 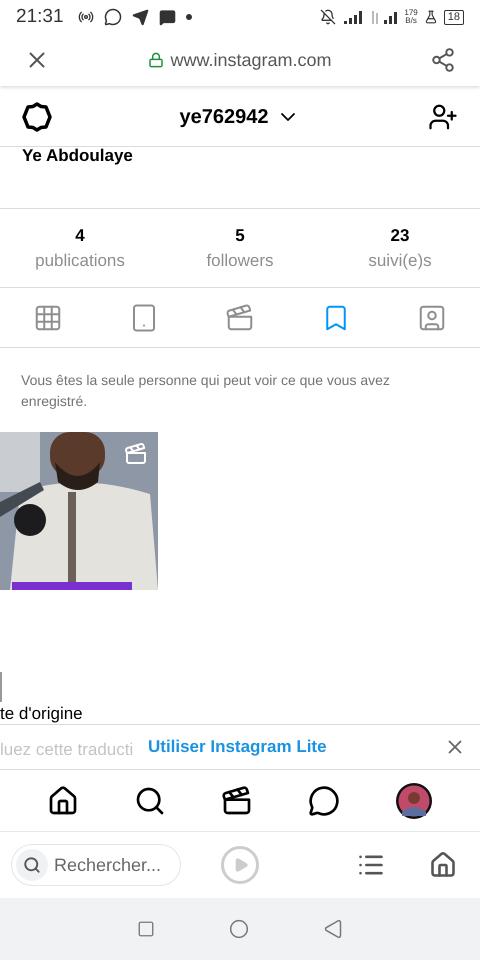 What do you see at coordinates (413, 801) in the screenshot?
I see `avatar` at bounding box center [413, 801].